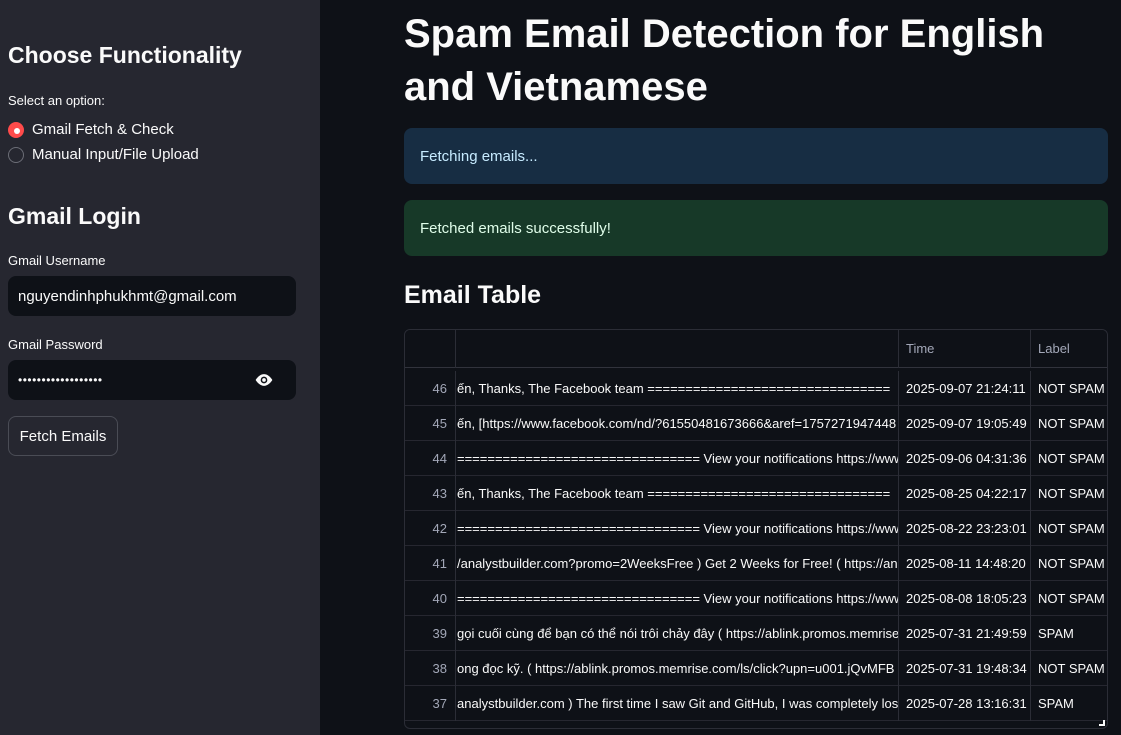 This screenshot has height=735, width=1121. What do you see at coordinates (965, 563) in the screenshot?
I see `row-time: 2025-08-11 14:48:20` at bounding box center [965, 563].